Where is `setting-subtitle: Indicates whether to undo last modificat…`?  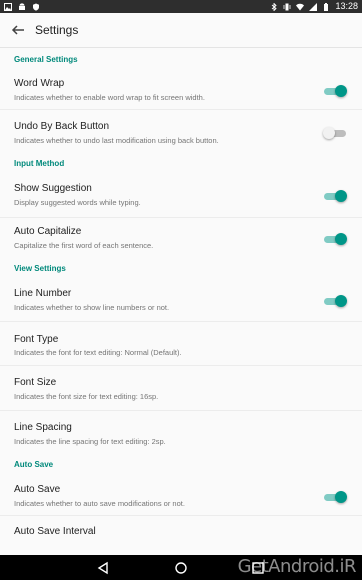 setting-subtitle: Indicates whether to undo last modificat… is located at coordinates (116, 140).